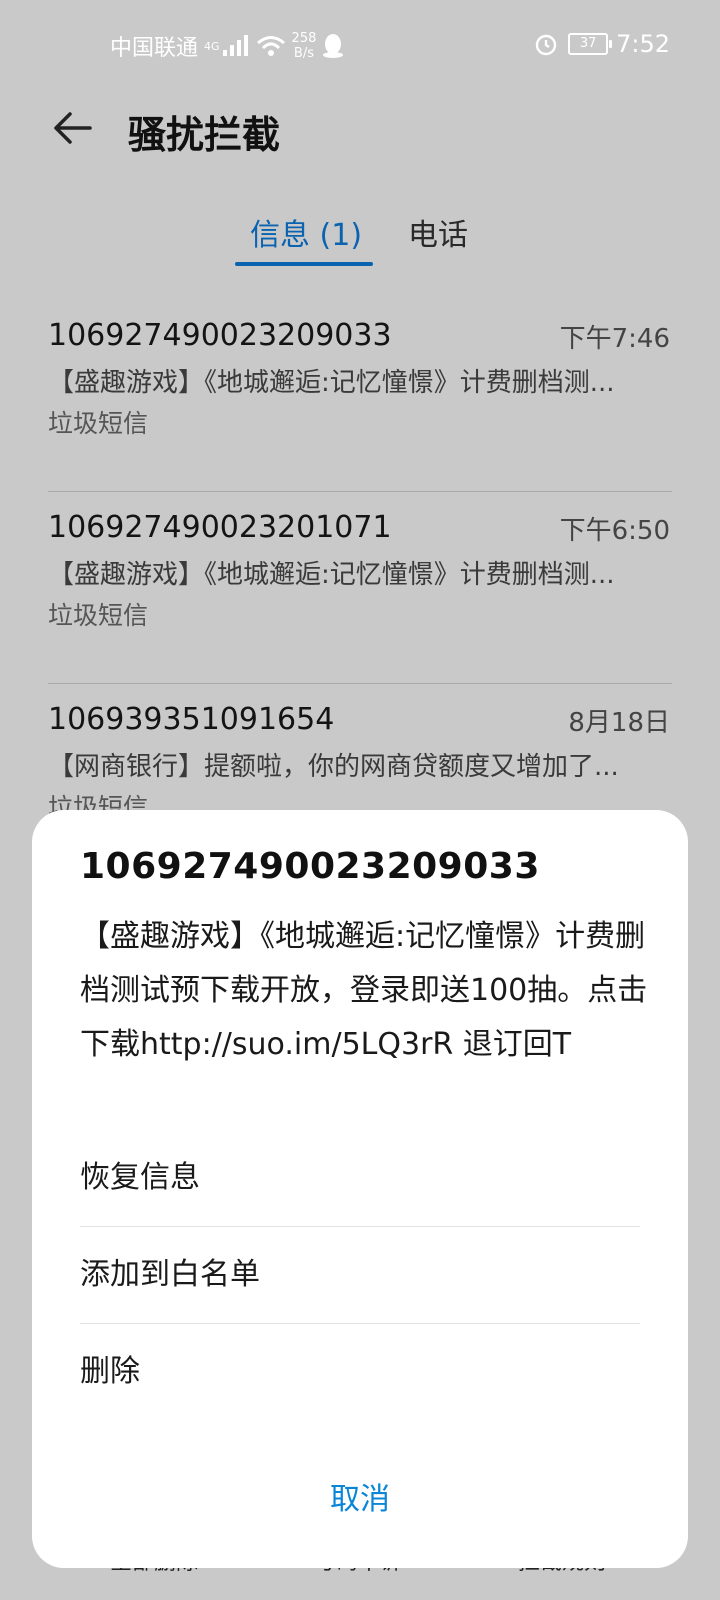  Describe the element at coordinates (360, 1372) in the screenshot. I see `delete-button: 删除` at that location.